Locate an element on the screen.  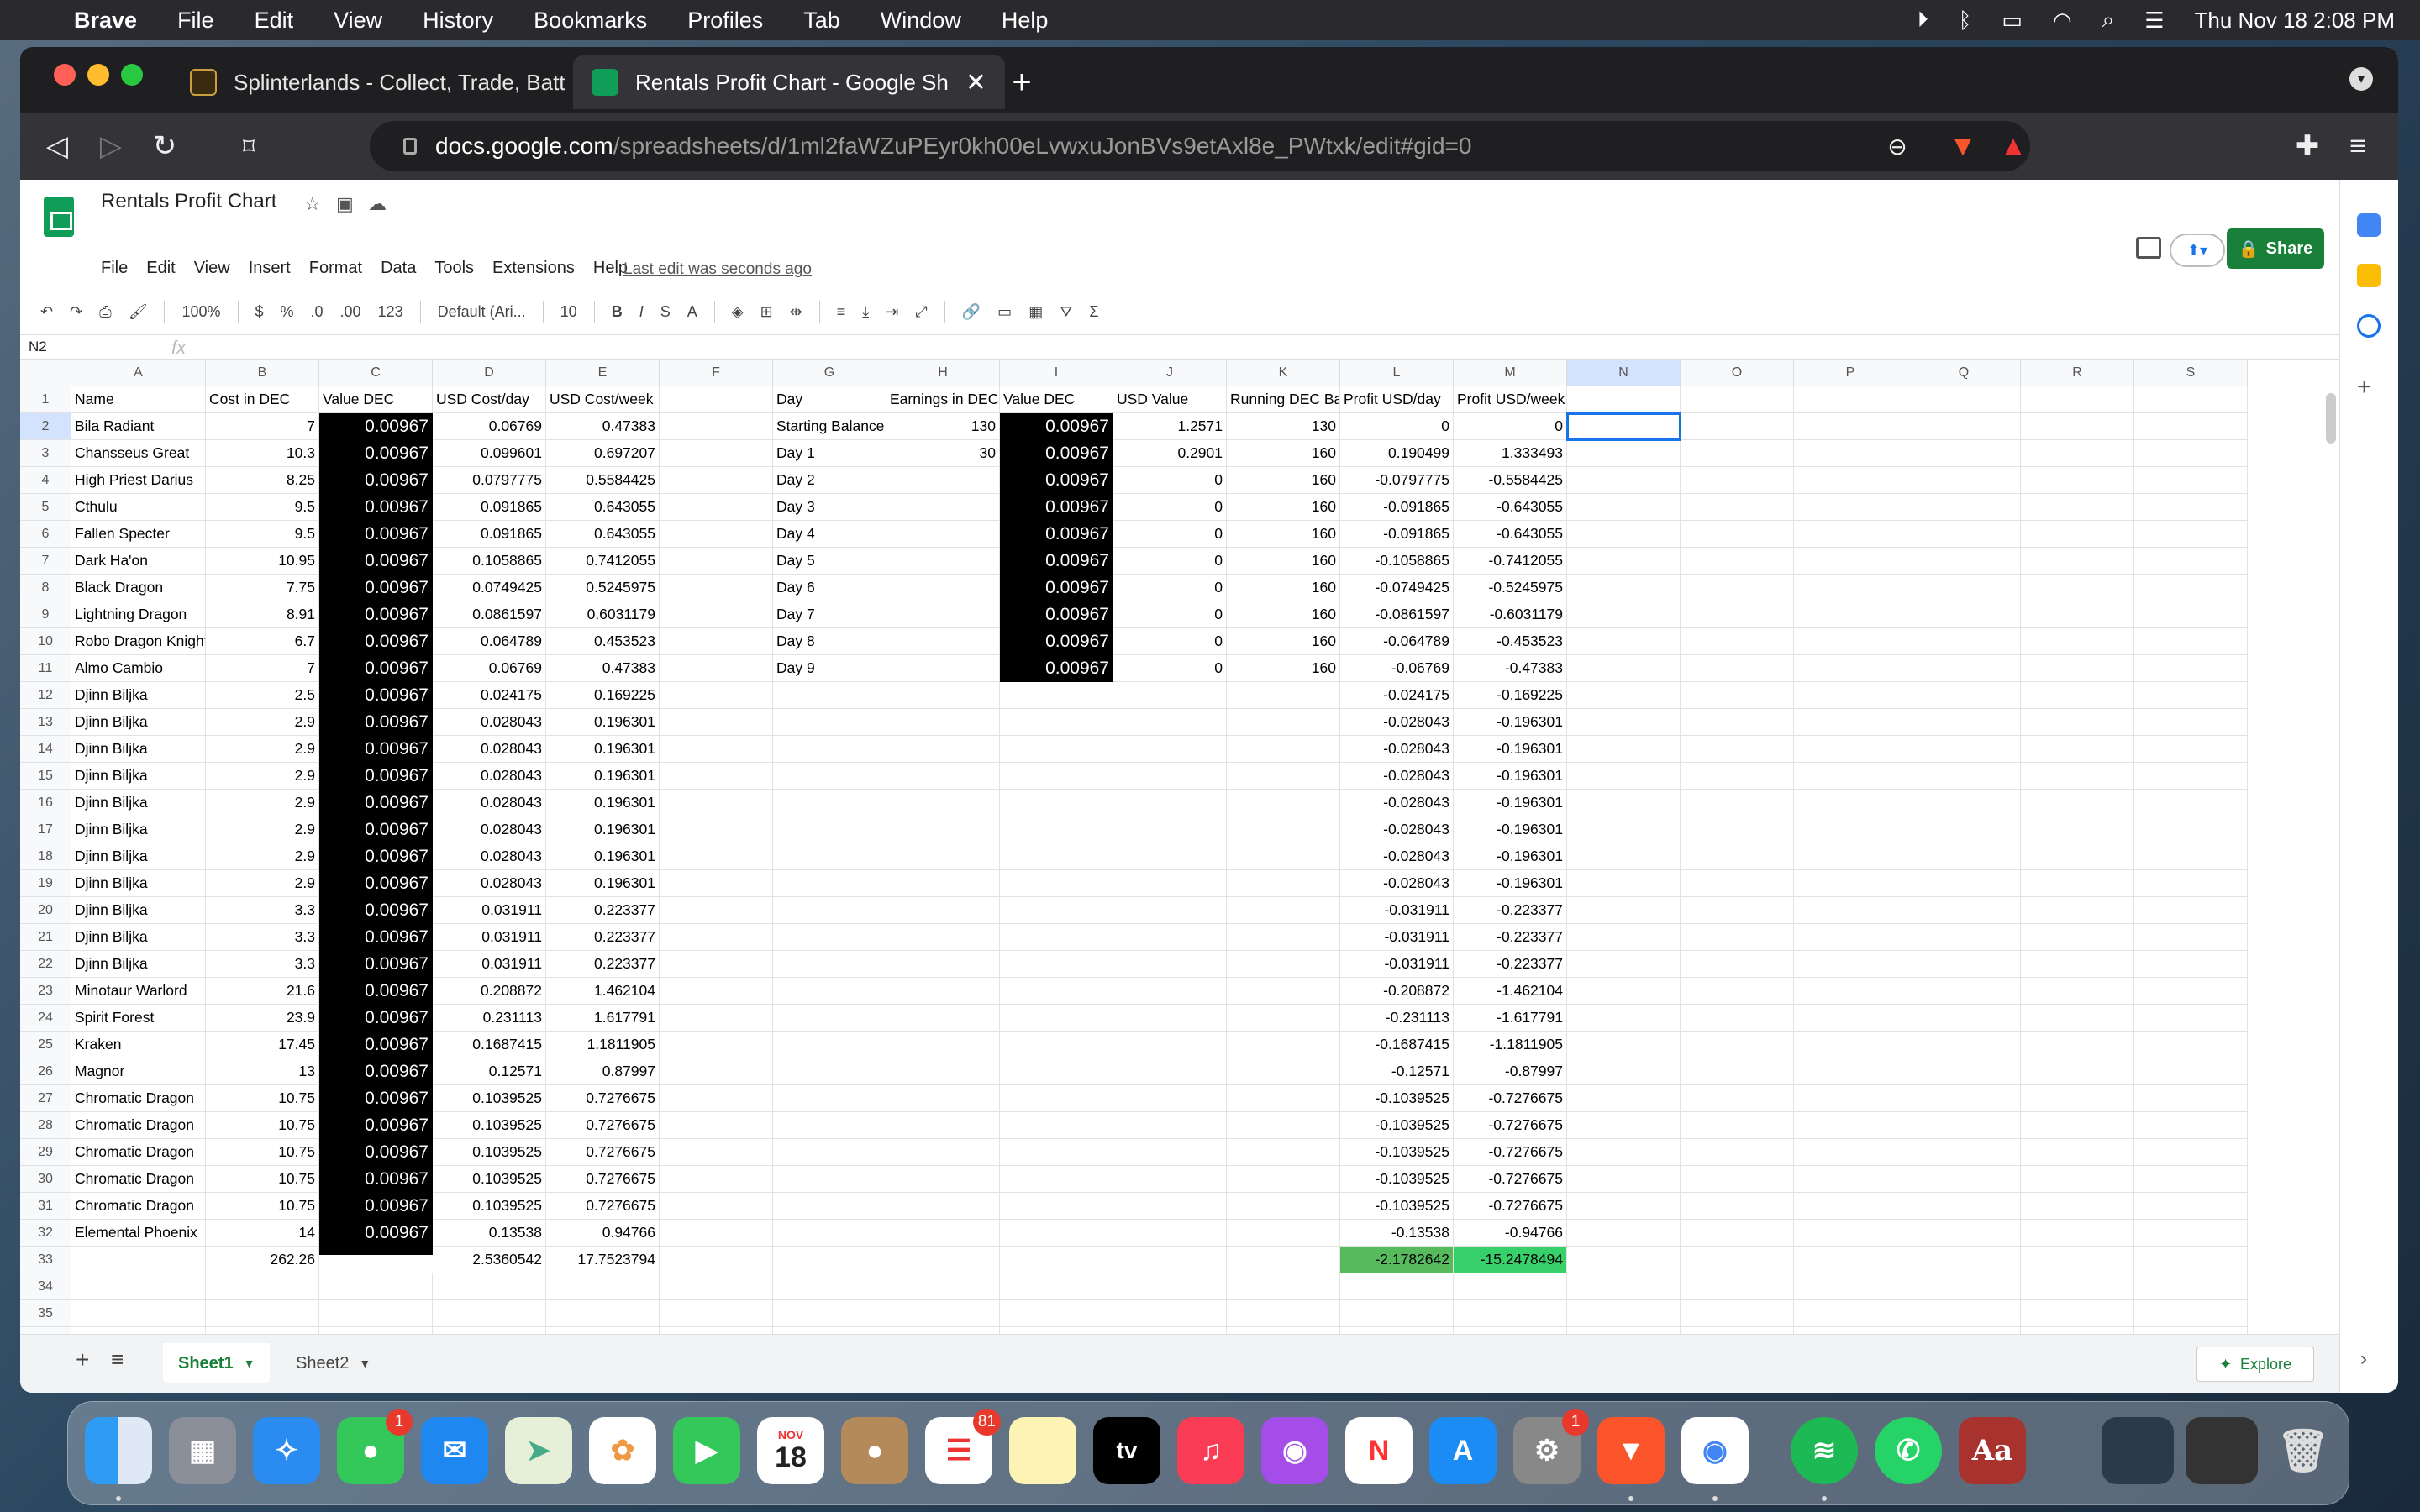
cell-q32 is located at coordinates (1964, 1233).